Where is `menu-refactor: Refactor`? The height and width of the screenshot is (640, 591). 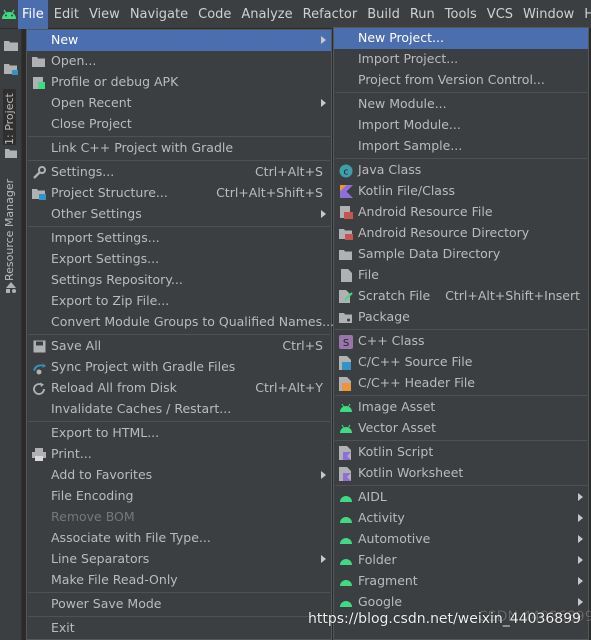 menu-refactor: Refactor is located at coordinates (330, 14).